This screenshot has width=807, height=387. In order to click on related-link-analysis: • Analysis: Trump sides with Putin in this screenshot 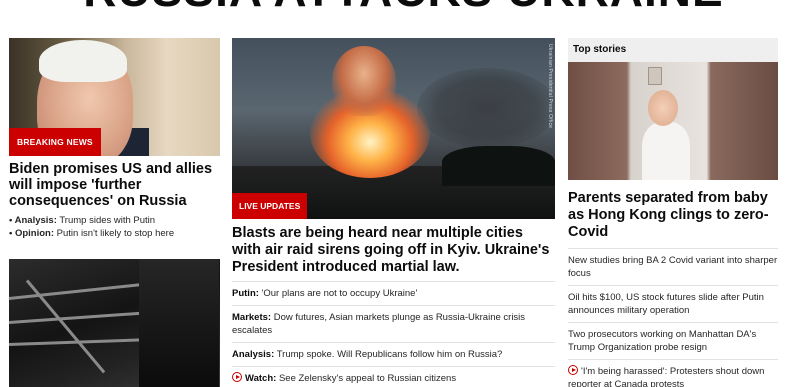, I will do `click(114, 220)`.